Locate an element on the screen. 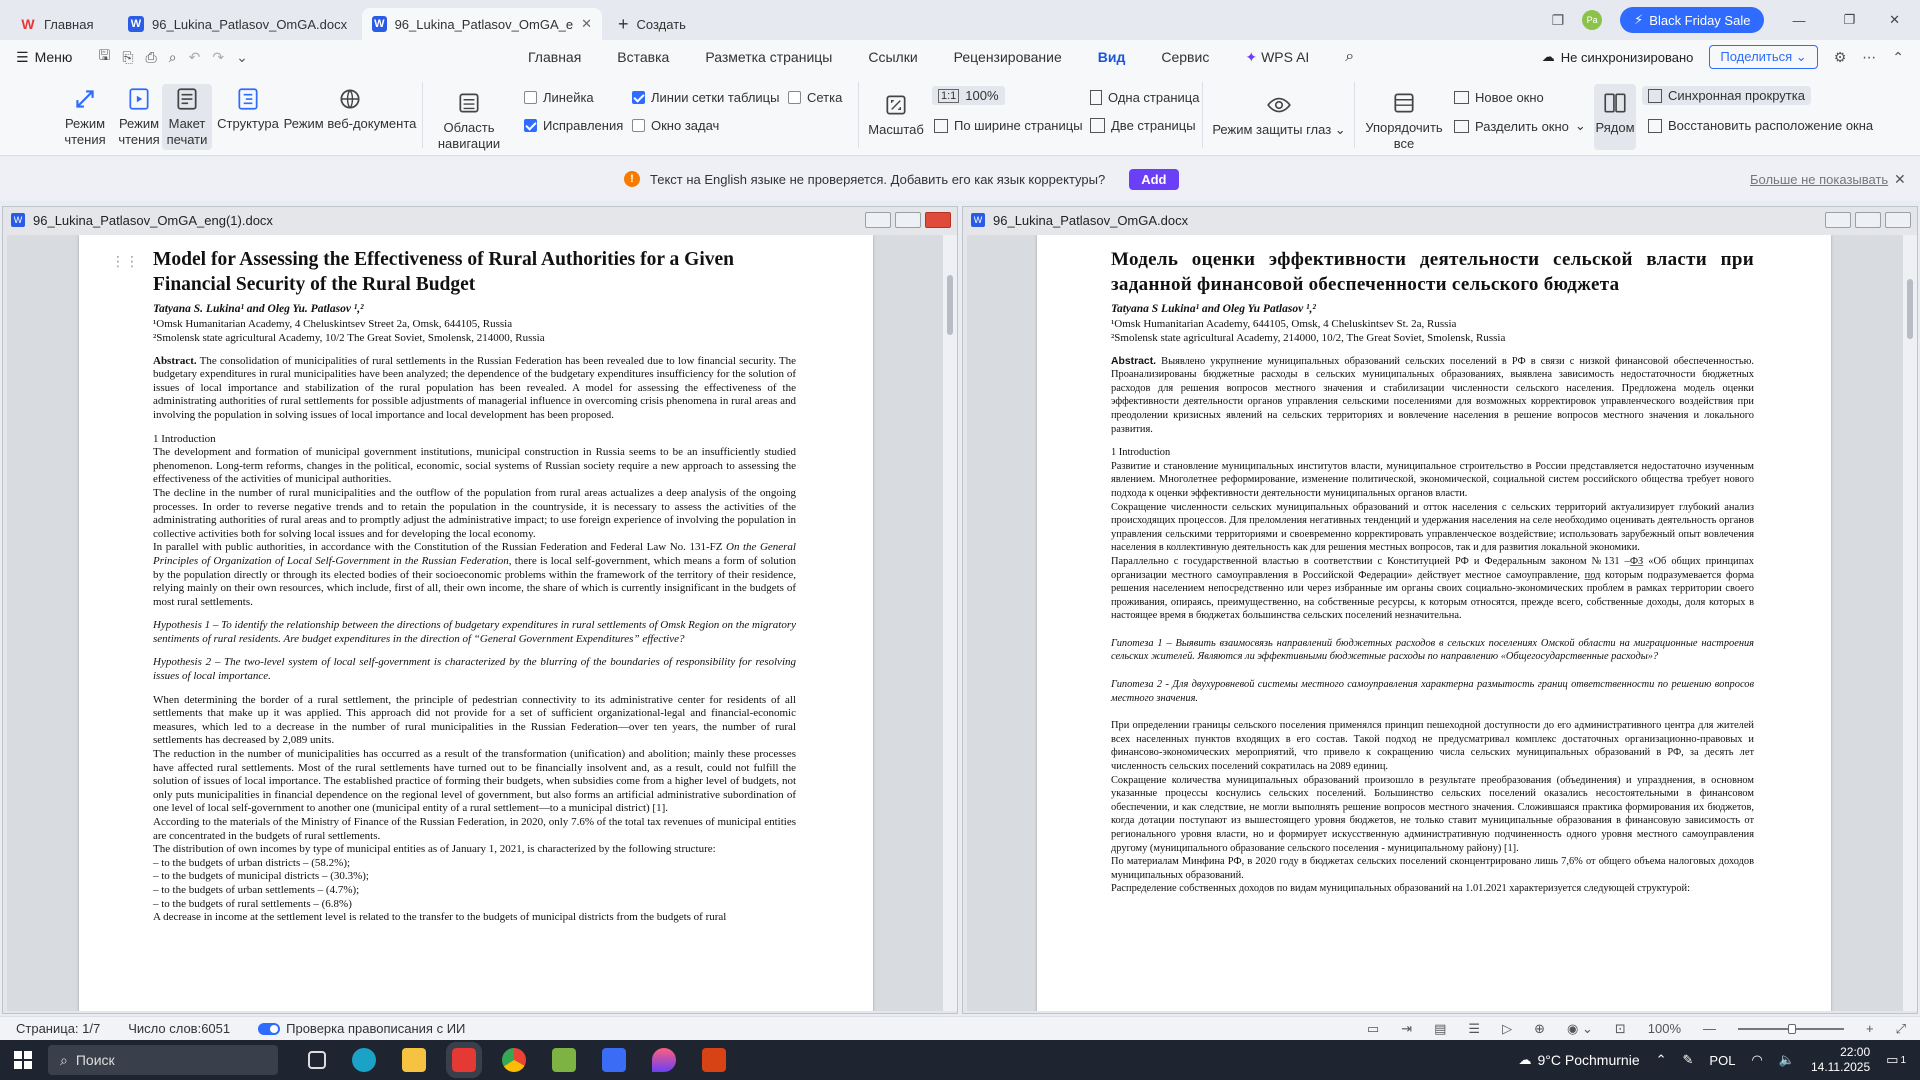 This screenshot has height=1080, width=1920. volume-icon: 🔈 is located at coordinates (1787, 1060).